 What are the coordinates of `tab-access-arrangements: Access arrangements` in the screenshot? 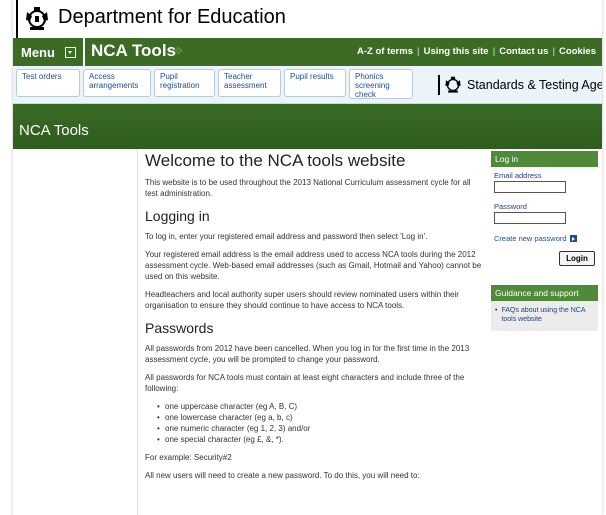 It's located at (117, 83).